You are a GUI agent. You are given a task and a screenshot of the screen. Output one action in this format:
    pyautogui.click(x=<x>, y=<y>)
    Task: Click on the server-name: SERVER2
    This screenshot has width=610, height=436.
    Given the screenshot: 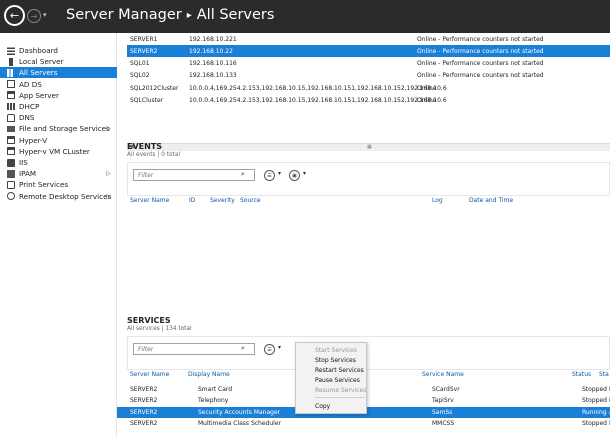 What is the action you would take?
    pyautogui.click(x=144, y=51)
    